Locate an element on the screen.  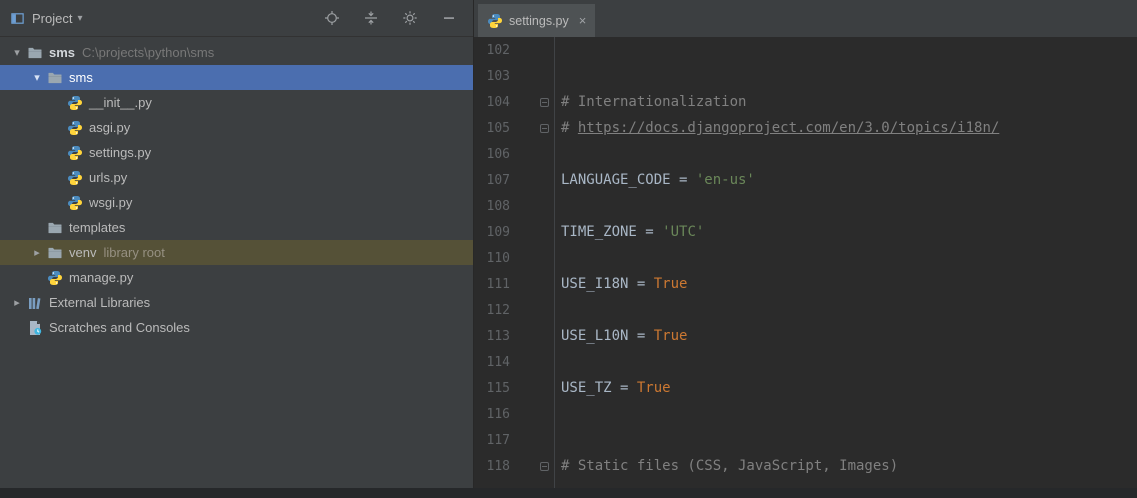
code-line-115: 115 USE_TZ = True is located at coordinates (805, 388).